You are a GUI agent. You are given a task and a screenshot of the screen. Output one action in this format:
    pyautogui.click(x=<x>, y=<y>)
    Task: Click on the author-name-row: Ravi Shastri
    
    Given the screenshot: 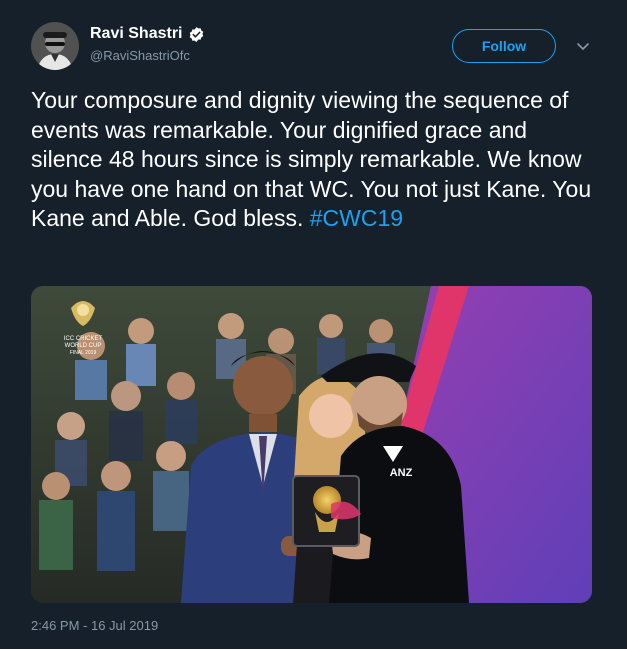 What is the action you would take?
    pyautogui.click(x=147, y=34)
    